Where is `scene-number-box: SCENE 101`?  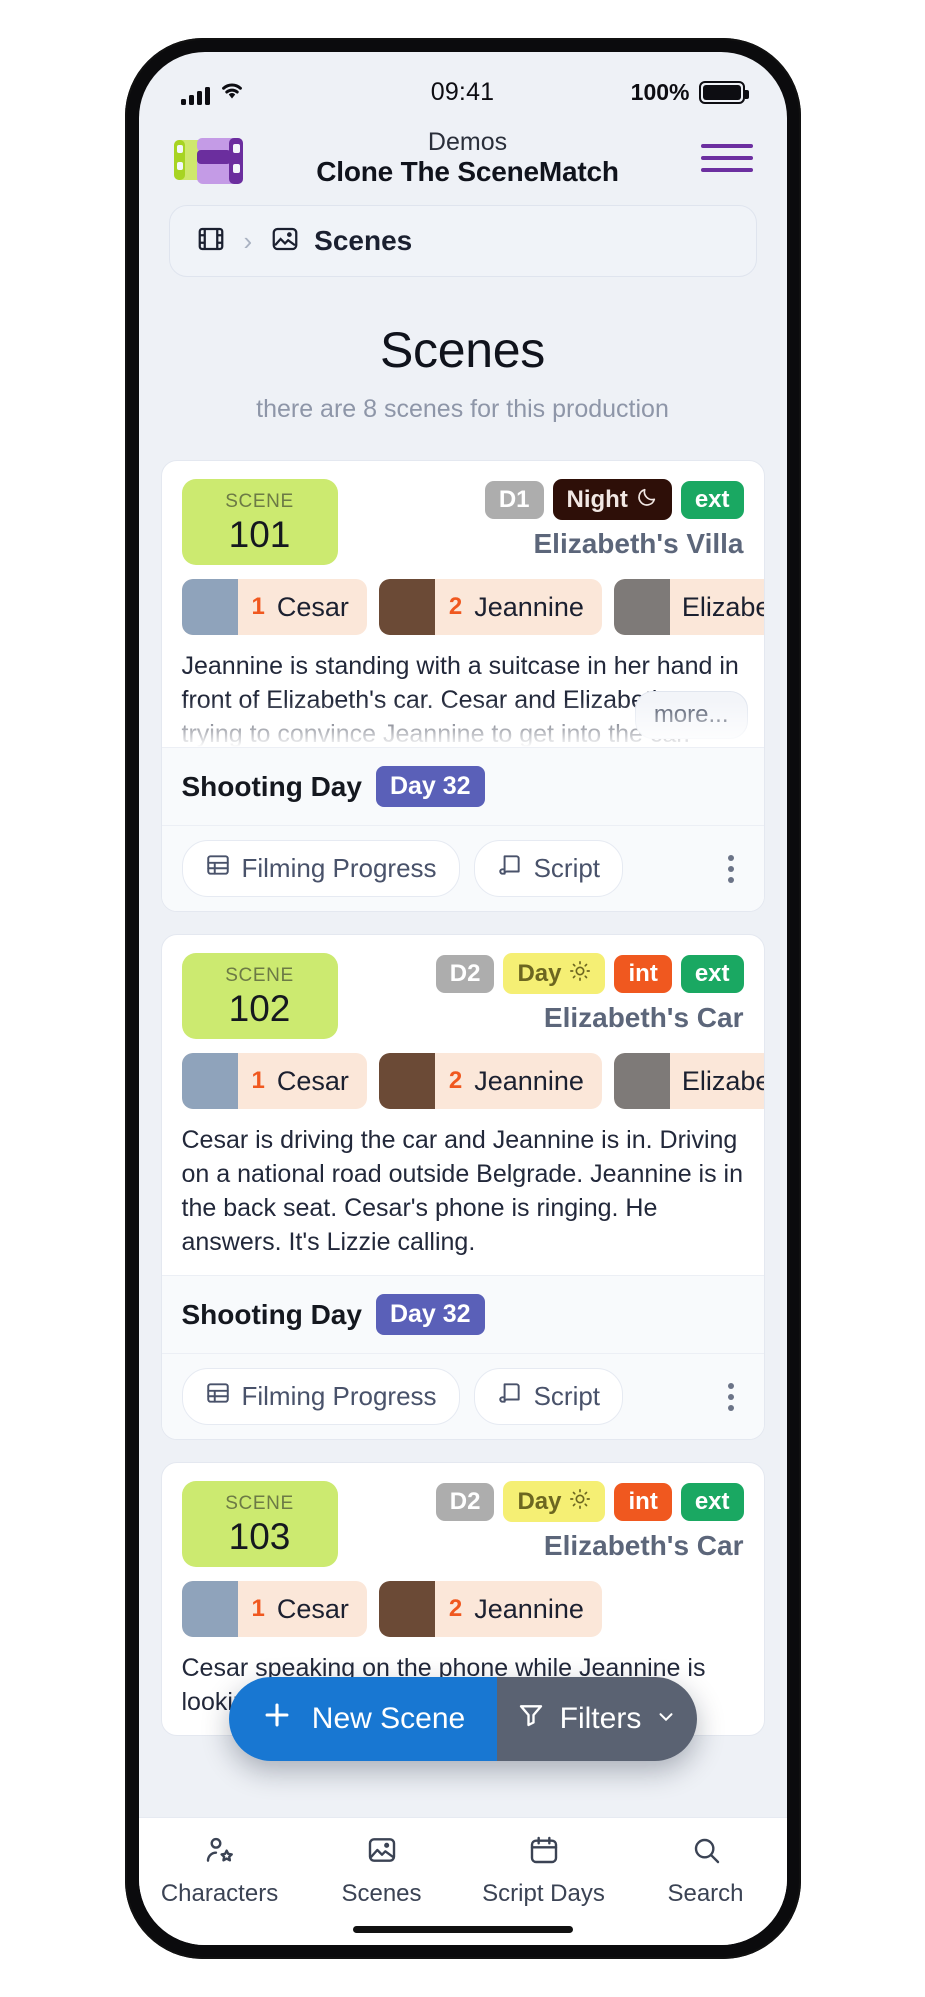 scene-number-box: SCENE 101 is located at coordinates (259, 522).